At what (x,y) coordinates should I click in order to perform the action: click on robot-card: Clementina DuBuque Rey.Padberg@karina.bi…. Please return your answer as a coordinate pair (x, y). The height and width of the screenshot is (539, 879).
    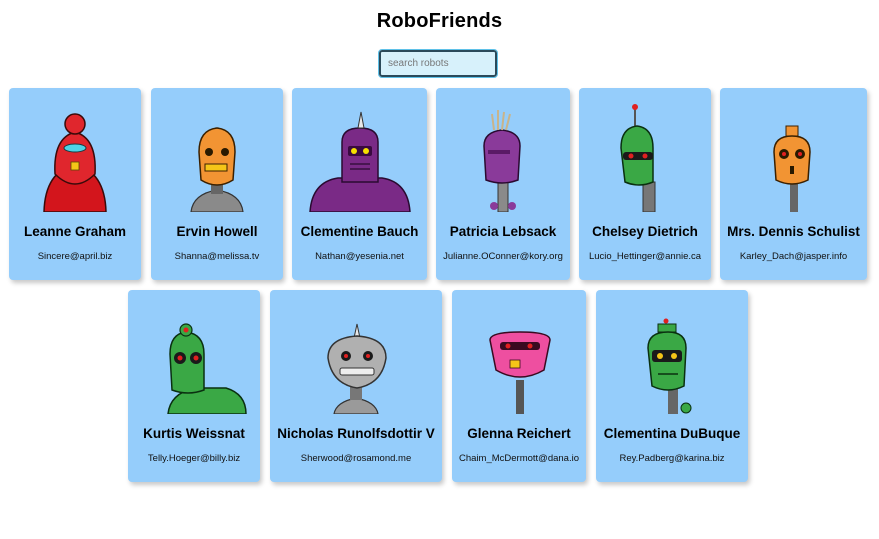
    Looking at the image, I should click on (672, 386).